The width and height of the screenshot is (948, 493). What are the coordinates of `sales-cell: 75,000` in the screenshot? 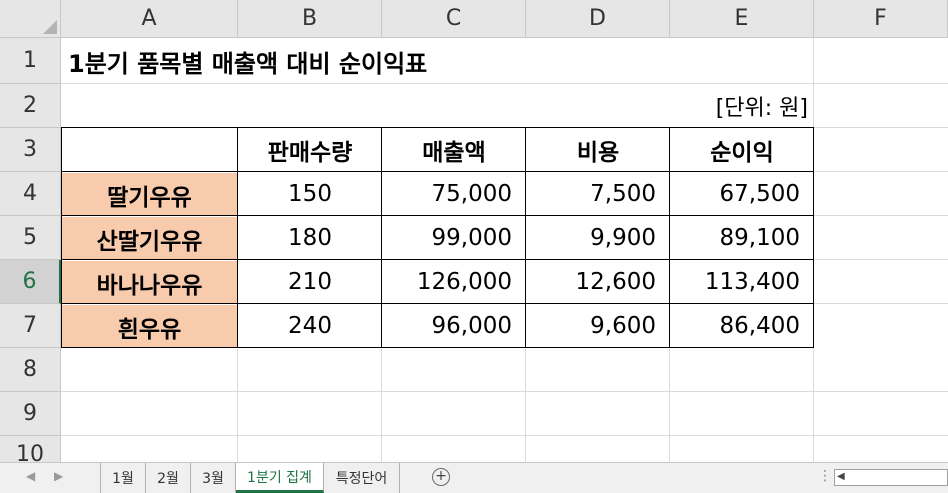 It's located at (454, 194).